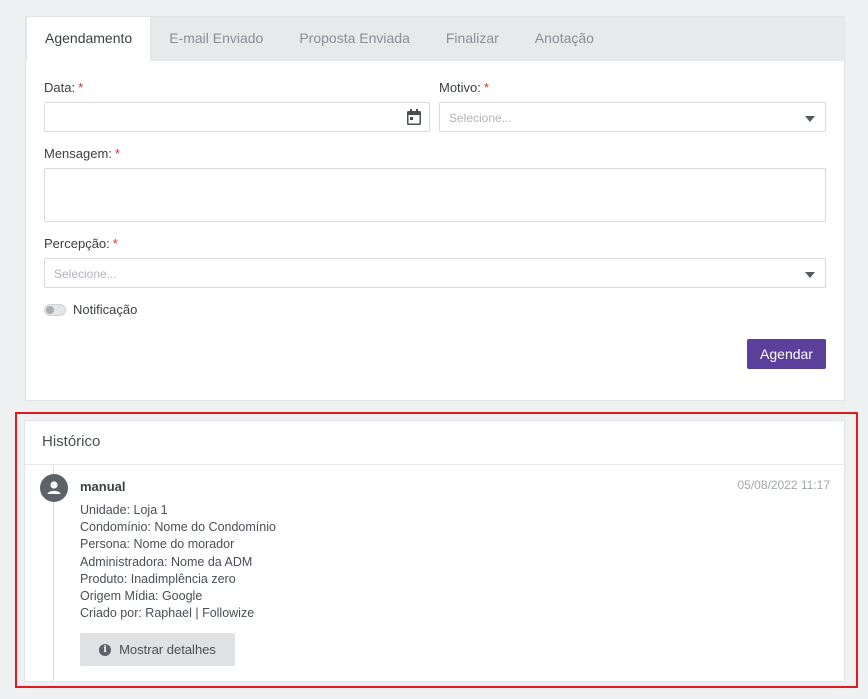  Describe the element at coordinates (167, 649) in the screenshot. I see `mostrar-detalhes-label: Mostrar detalhes` at that location.